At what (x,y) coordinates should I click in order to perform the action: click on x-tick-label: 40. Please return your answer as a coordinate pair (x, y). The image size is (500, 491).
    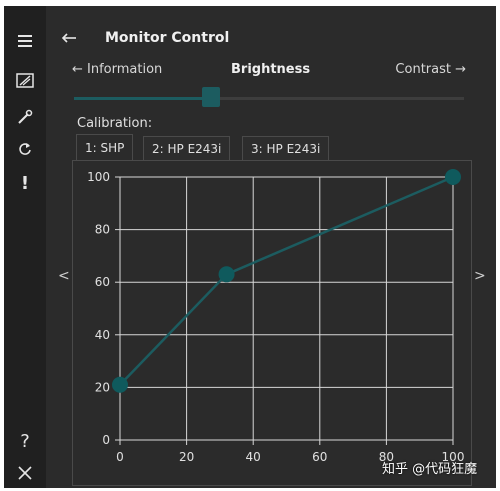
    Looking at the image, I should click on (253, 457).